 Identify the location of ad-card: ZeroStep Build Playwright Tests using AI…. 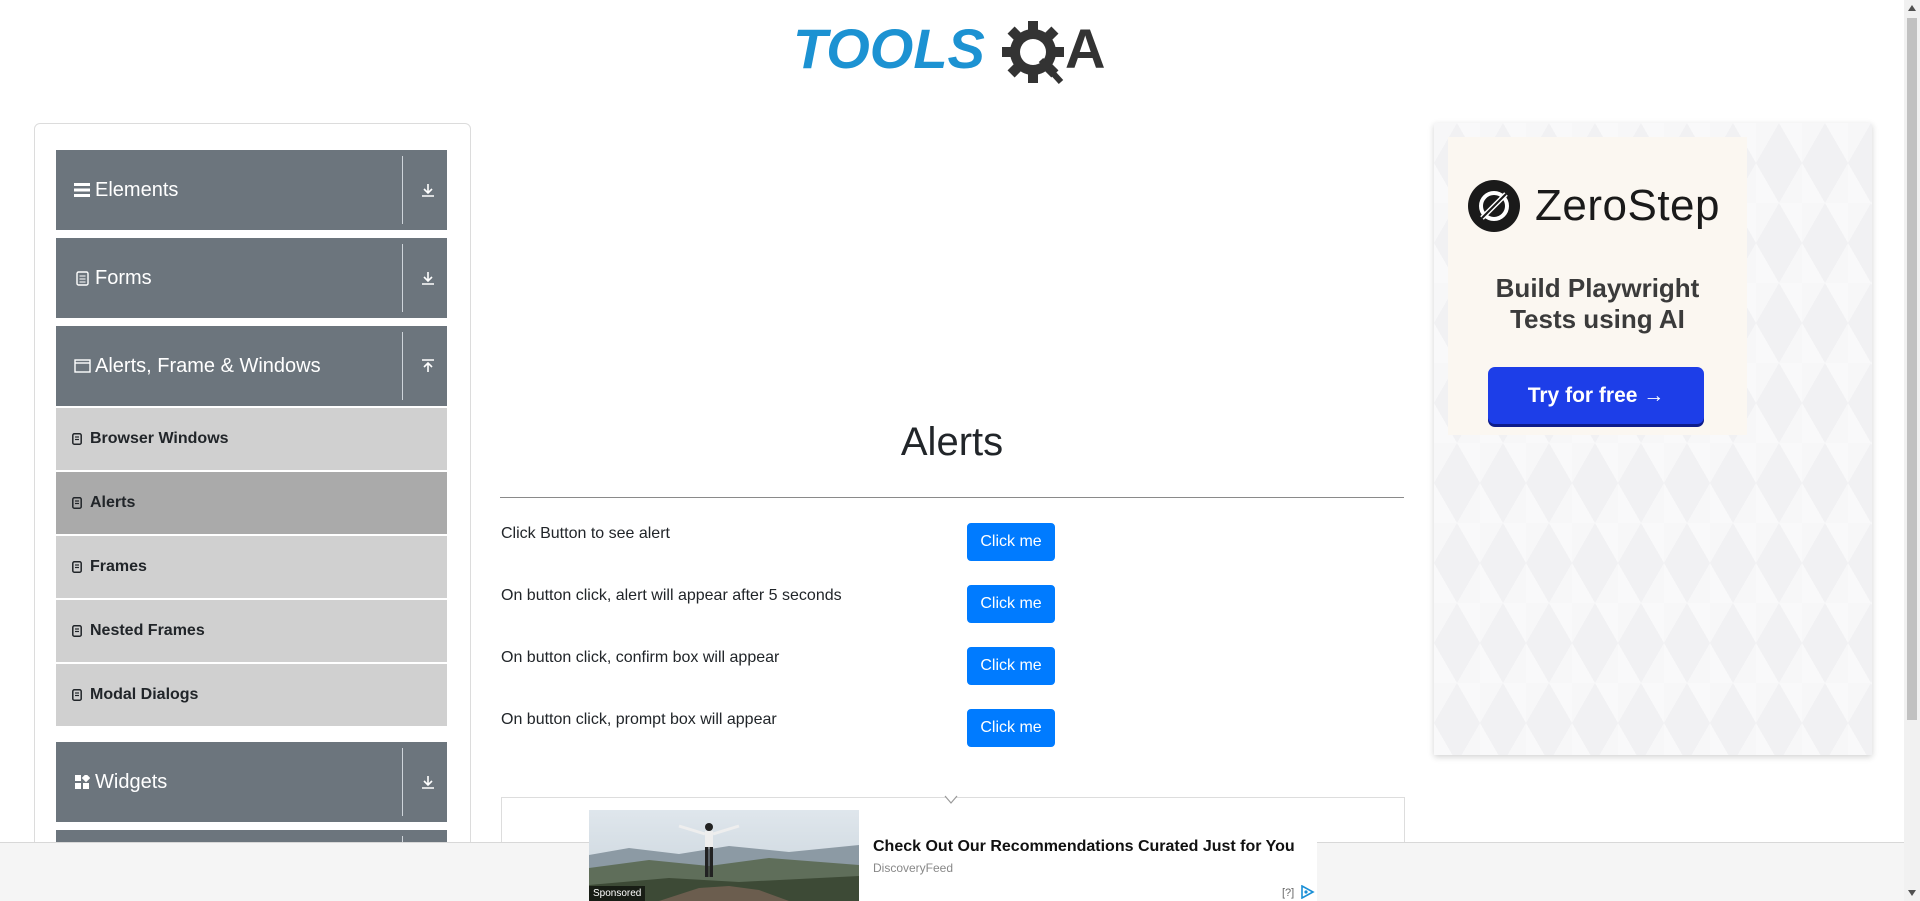
(1597, 286).